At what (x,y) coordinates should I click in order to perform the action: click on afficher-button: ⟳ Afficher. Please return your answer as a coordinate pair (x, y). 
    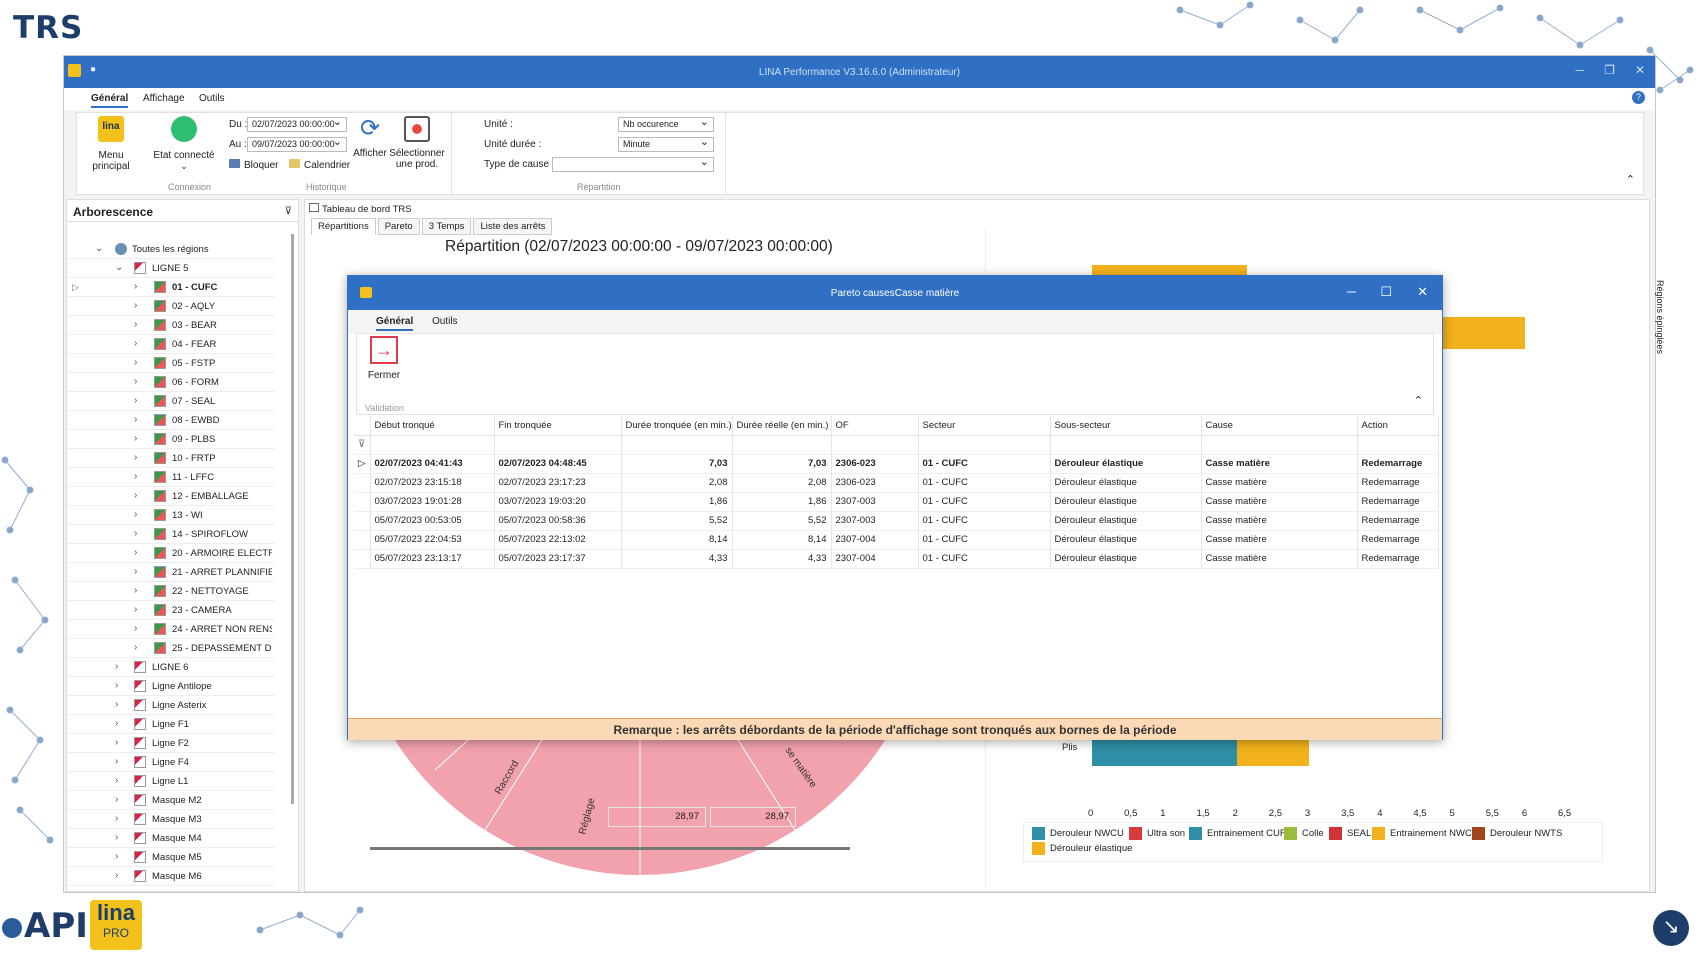
    Looking at the image, I should click on (370, 138).